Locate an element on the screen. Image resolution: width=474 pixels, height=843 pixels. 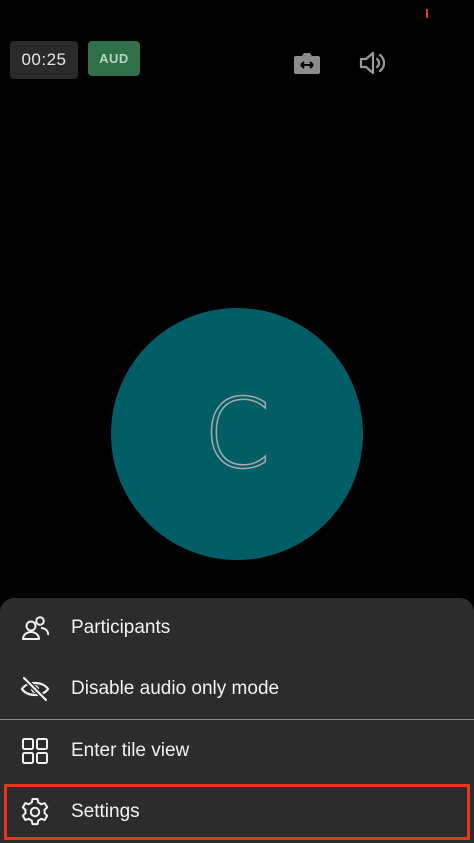
flip-camera-button is located at coordinates (307, 63).